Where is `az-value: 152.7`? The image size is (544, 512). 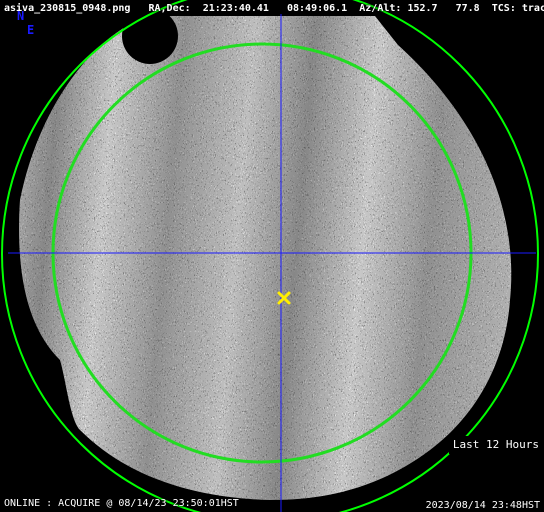
az-value: 152.7 is located at coordinates (422, 8).